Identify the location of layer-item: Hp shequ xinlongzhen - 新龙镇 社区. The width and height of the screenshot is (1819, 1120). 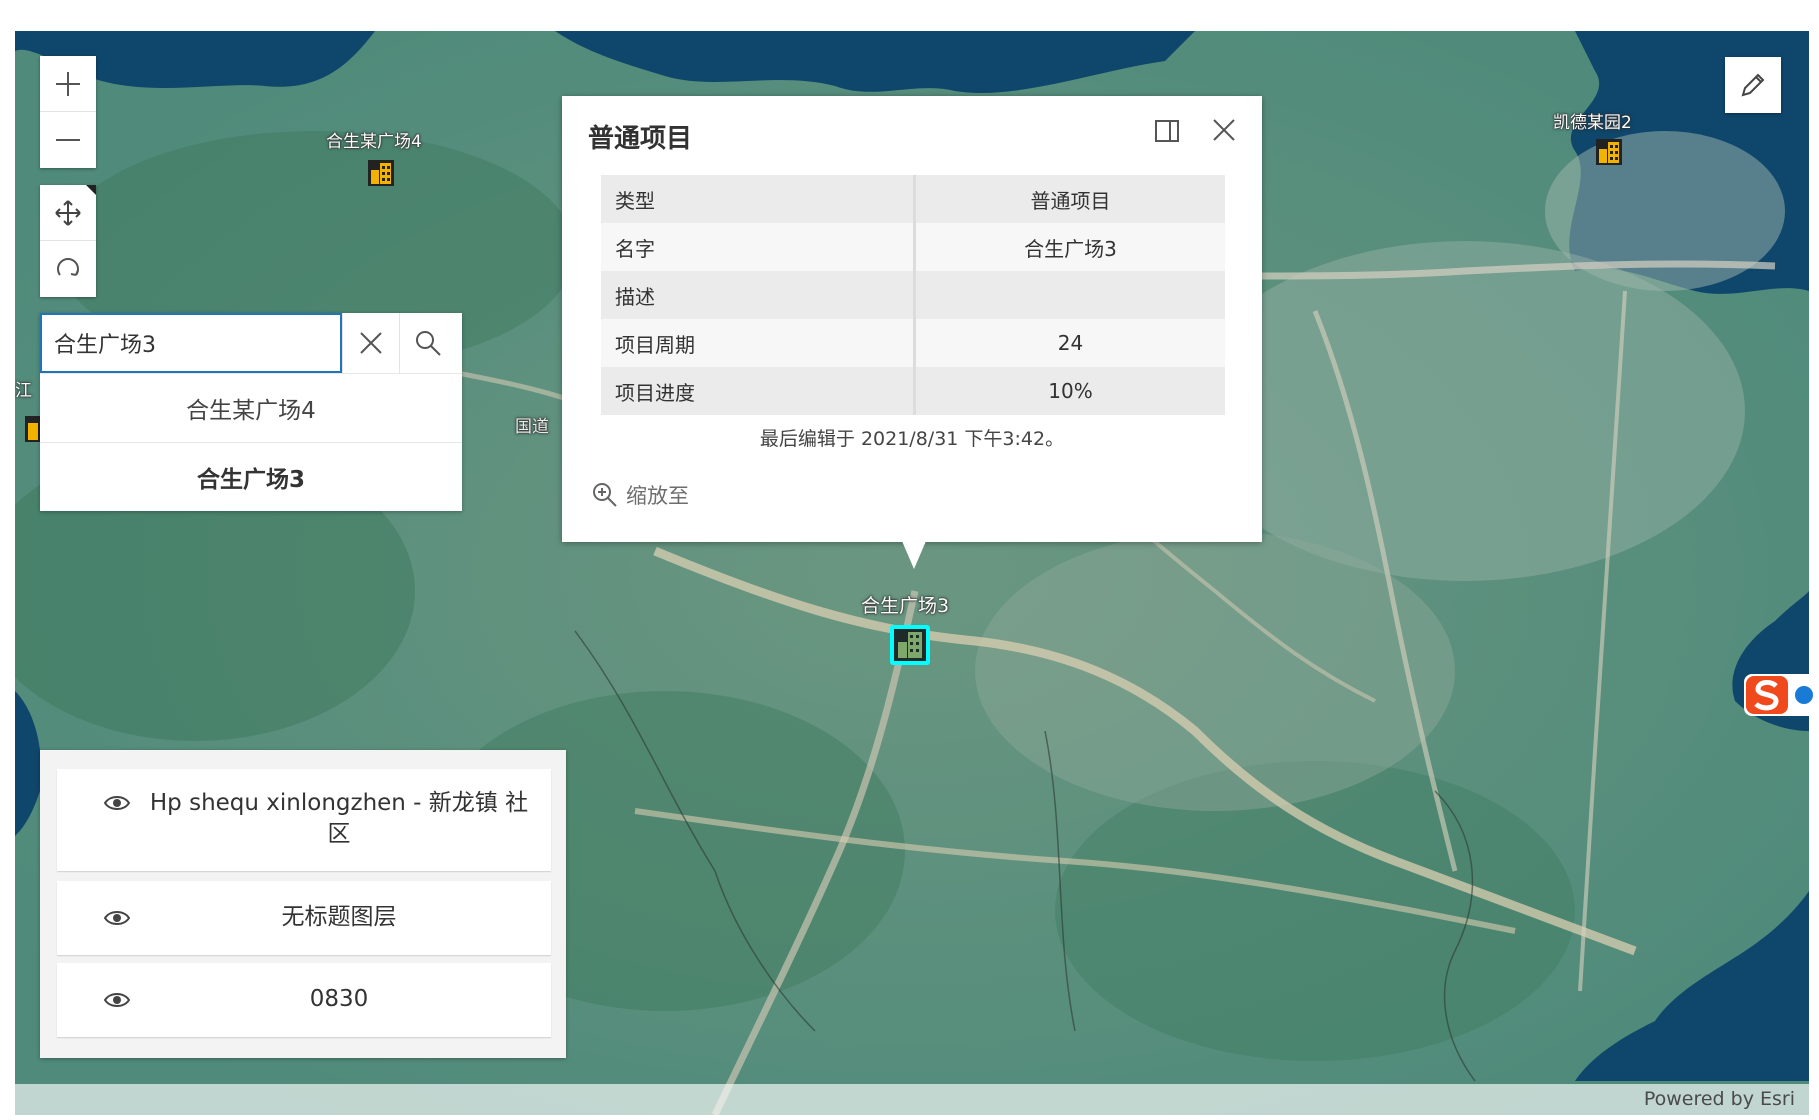
(304, 820).